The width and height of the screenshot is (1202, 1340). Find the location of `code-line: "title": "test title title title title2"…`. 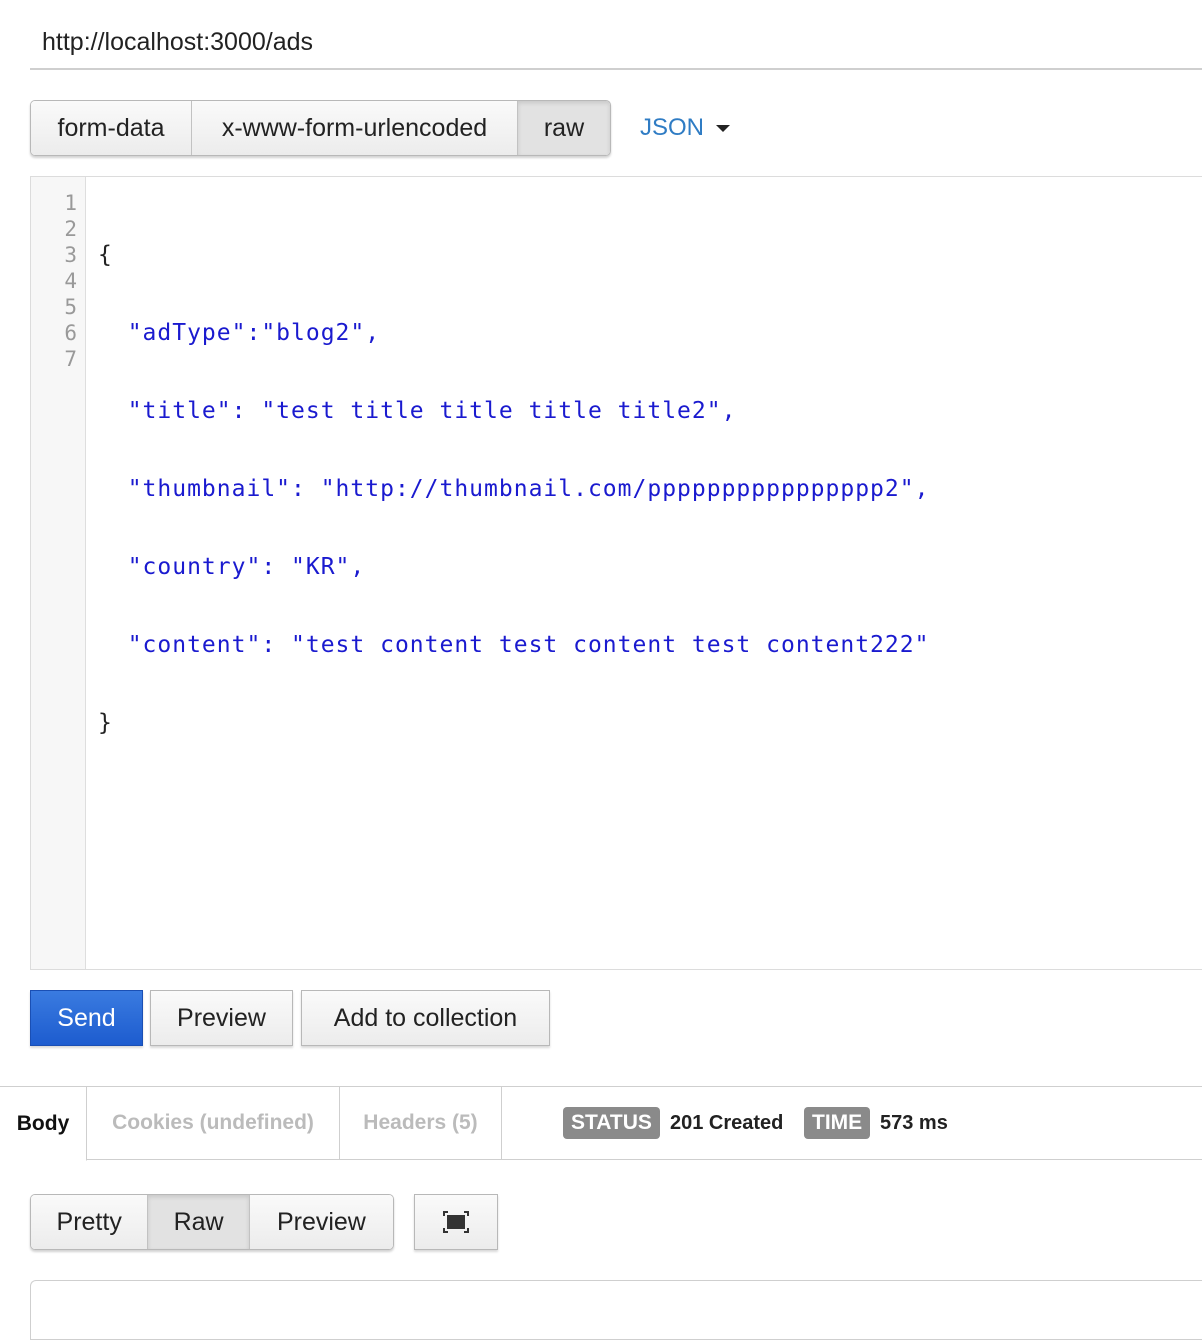

code-line: "title": "test title title title title2"… is located at coordinates (417, 411).